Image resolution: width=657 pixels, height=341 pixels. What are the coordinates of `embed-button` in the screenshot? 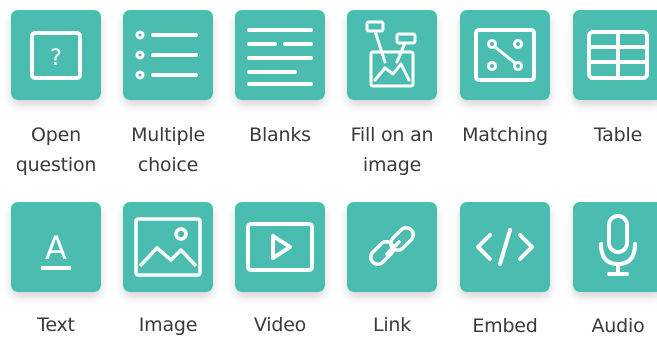 It's located at (505, 247).